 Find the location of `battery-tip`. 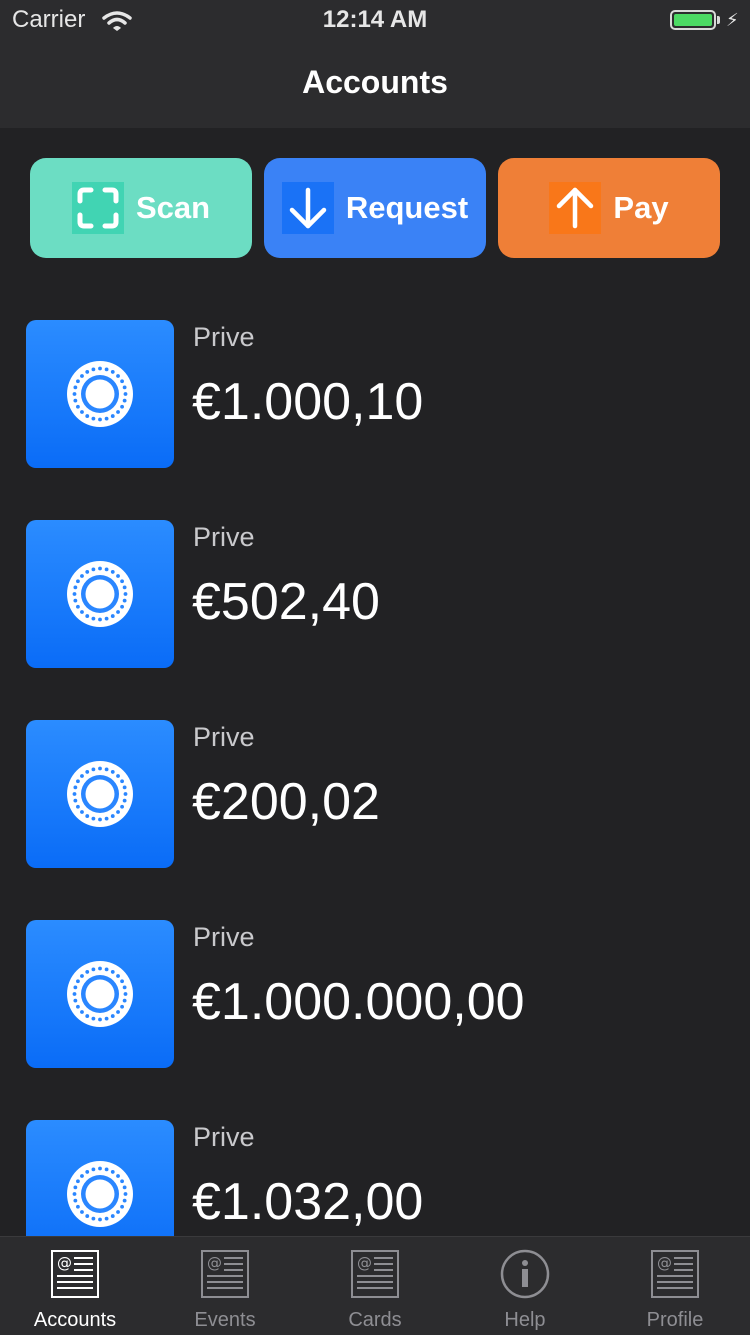

battery-tip is located at coordinates (718, 20).